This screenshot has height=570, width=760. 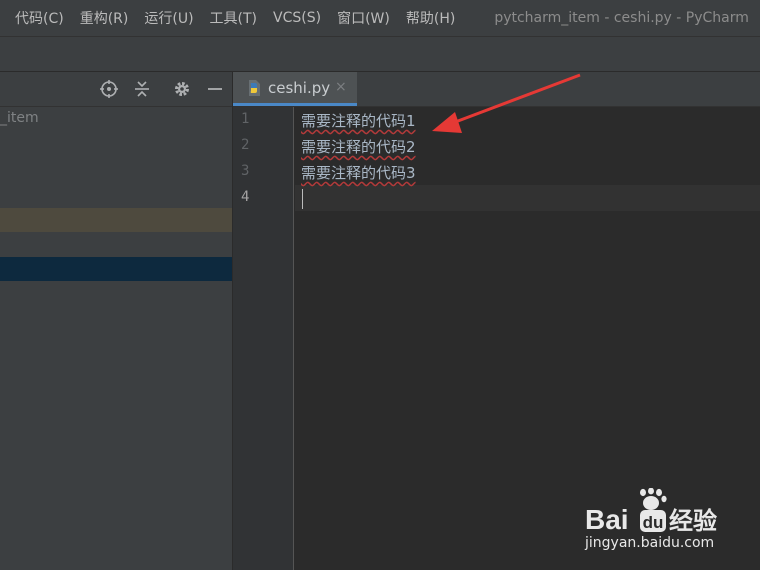 What do you see at coordinates (651, 511) in the screenshot?
I see `baidu-logo-icon: du Bai du 经验` at bounding box center [651, 511].